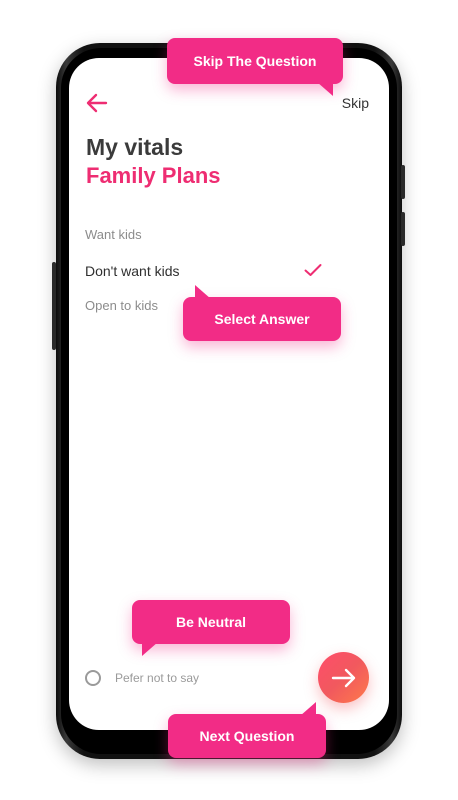 Image resolution: width=458 pixels, height=800 pixels. I want to click on arrow-right-icon, so click(343, 677).